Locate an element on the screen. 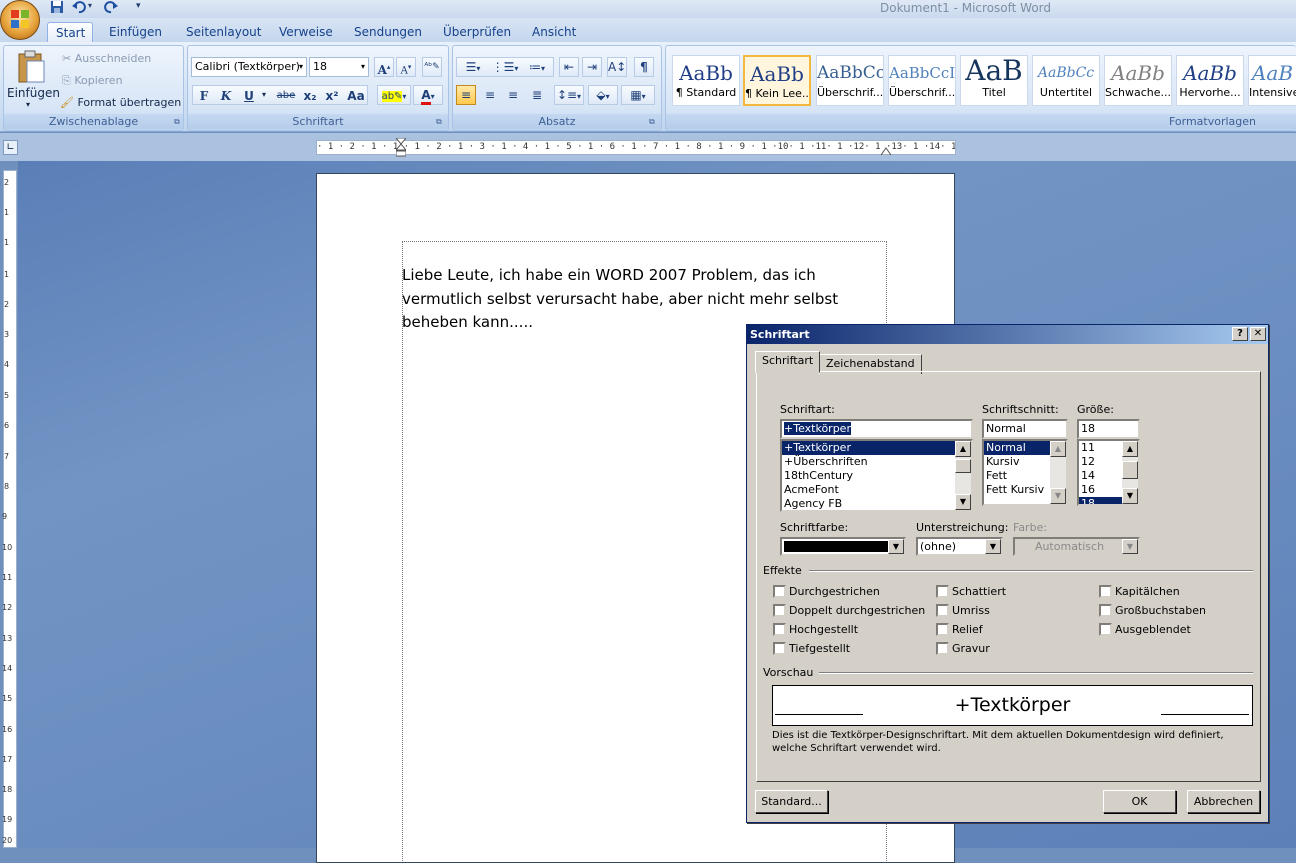  grow-font-button: A▴ is located at coordinates (384, 67).